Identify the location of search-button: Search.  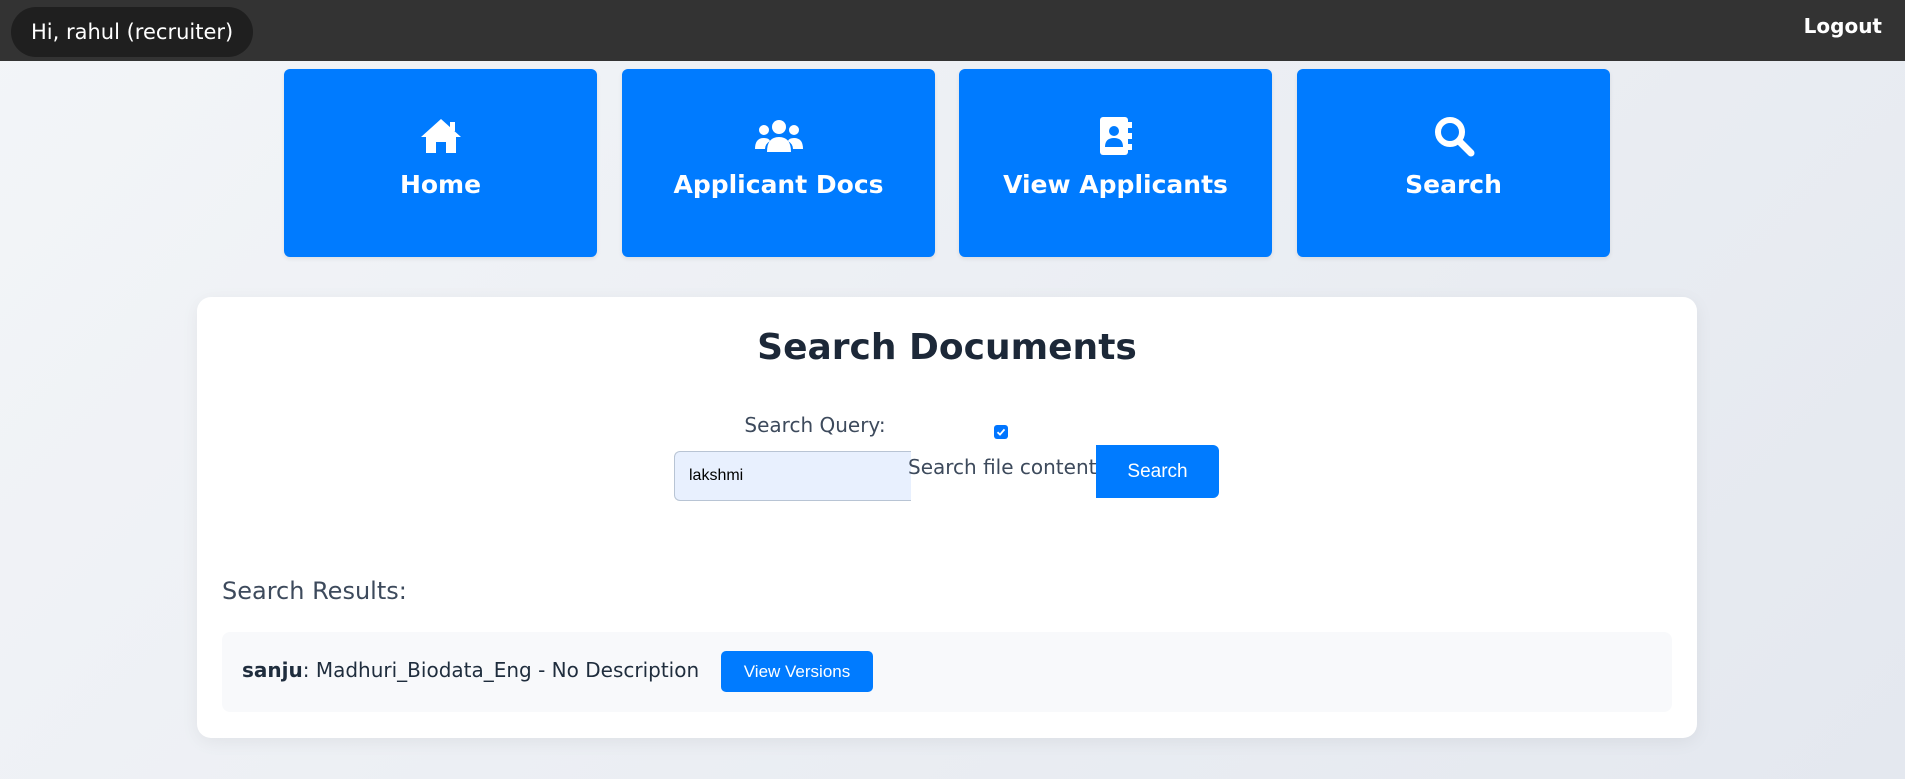
(1157, 471).